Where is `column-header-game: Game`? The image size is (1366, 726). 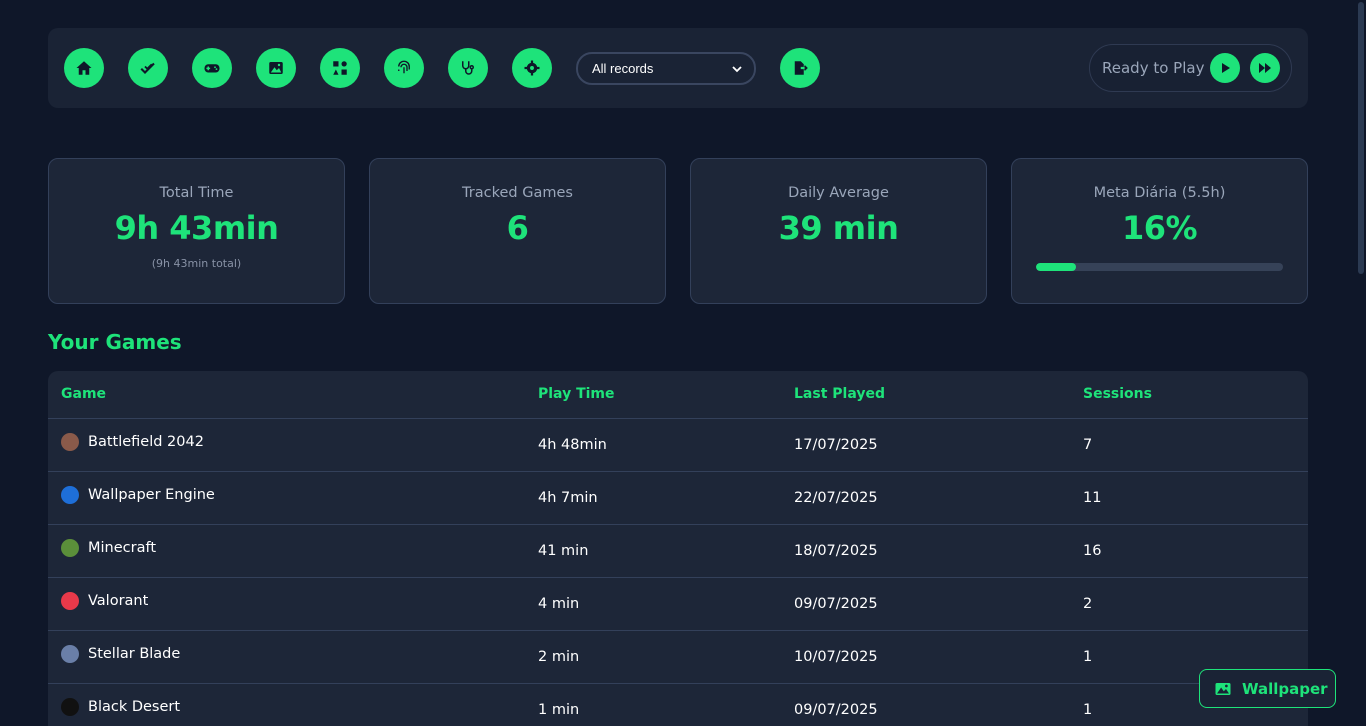
column-header-game: Game is located at coordinates (83, 394).